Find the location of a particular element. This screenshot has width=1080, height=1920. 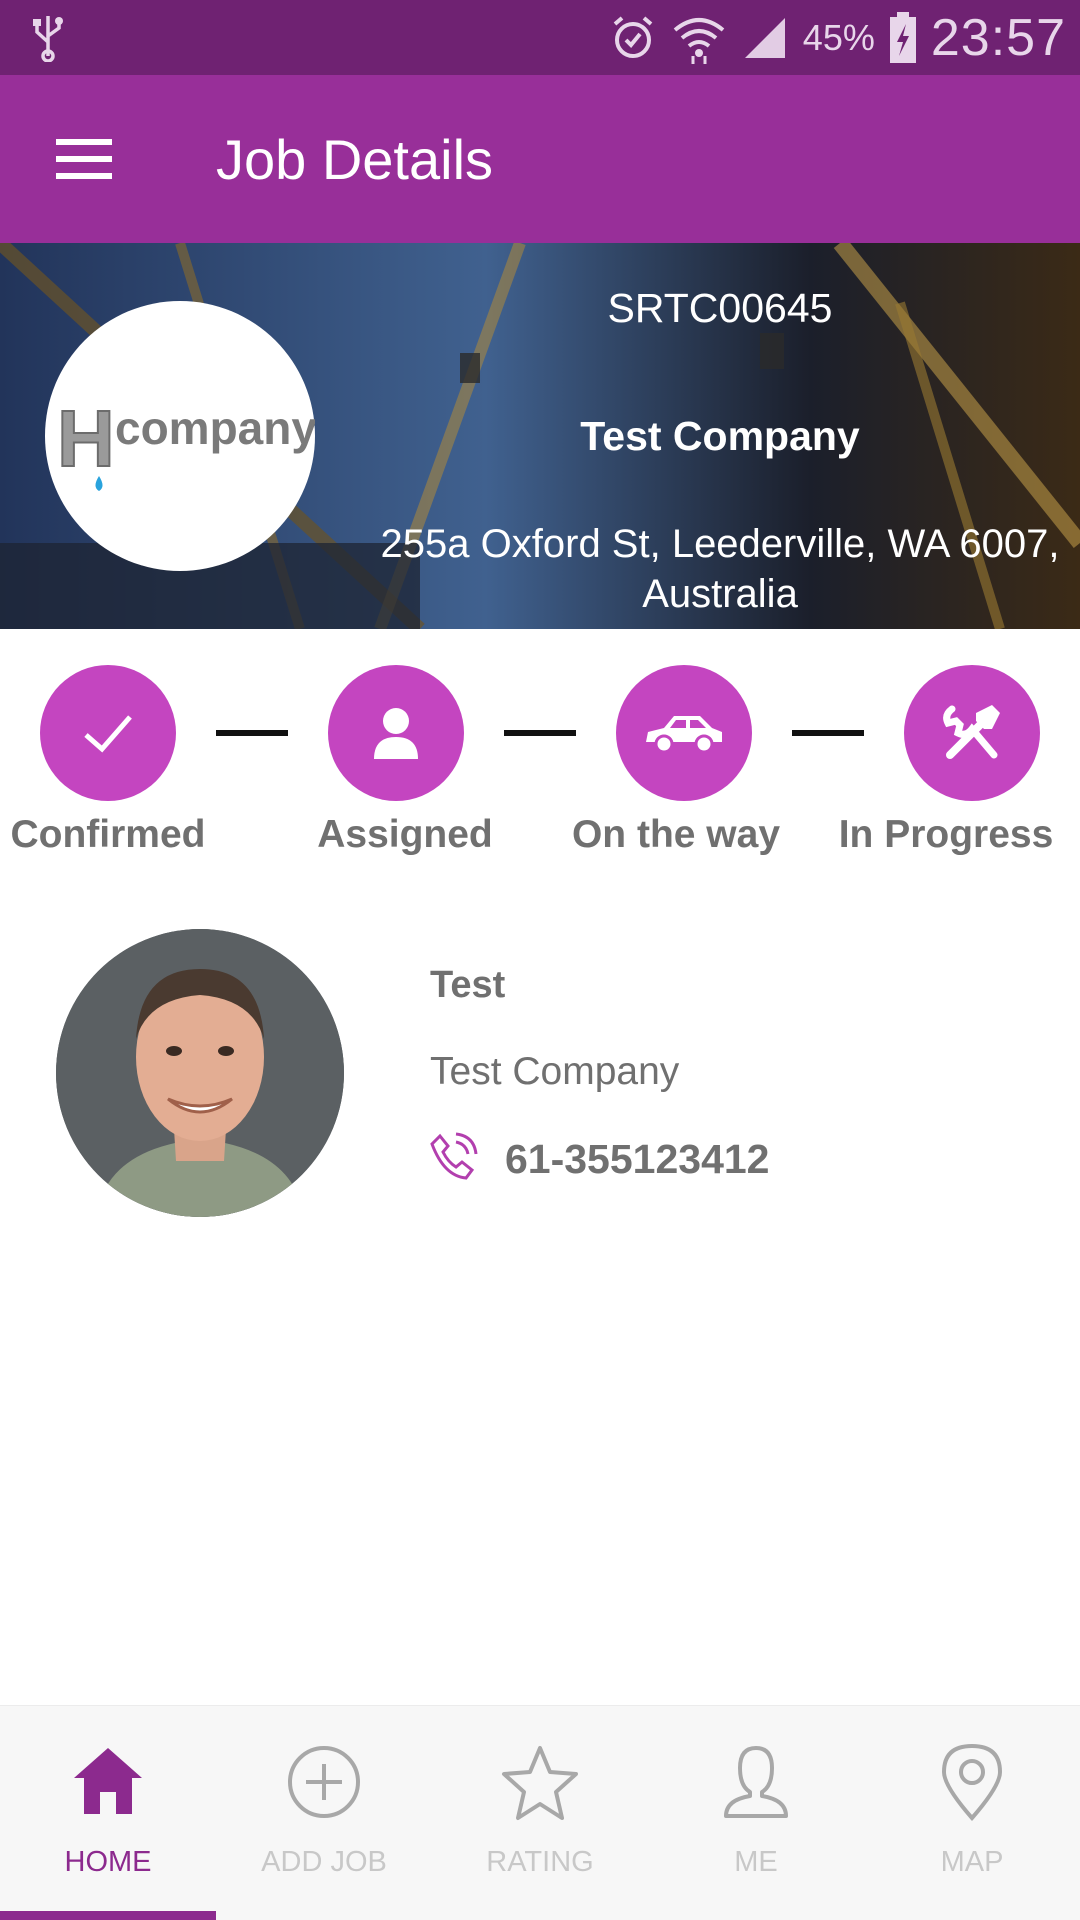

company-logo: H company is located at coordinates (181, 436).